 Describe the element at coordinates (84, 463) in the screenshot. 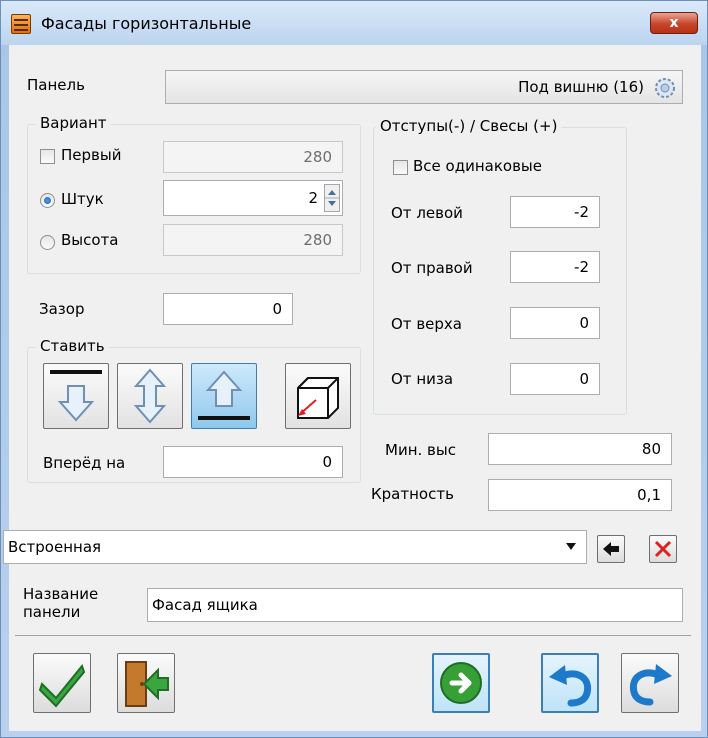

I see `forward-label: Вперёд на` at that location.